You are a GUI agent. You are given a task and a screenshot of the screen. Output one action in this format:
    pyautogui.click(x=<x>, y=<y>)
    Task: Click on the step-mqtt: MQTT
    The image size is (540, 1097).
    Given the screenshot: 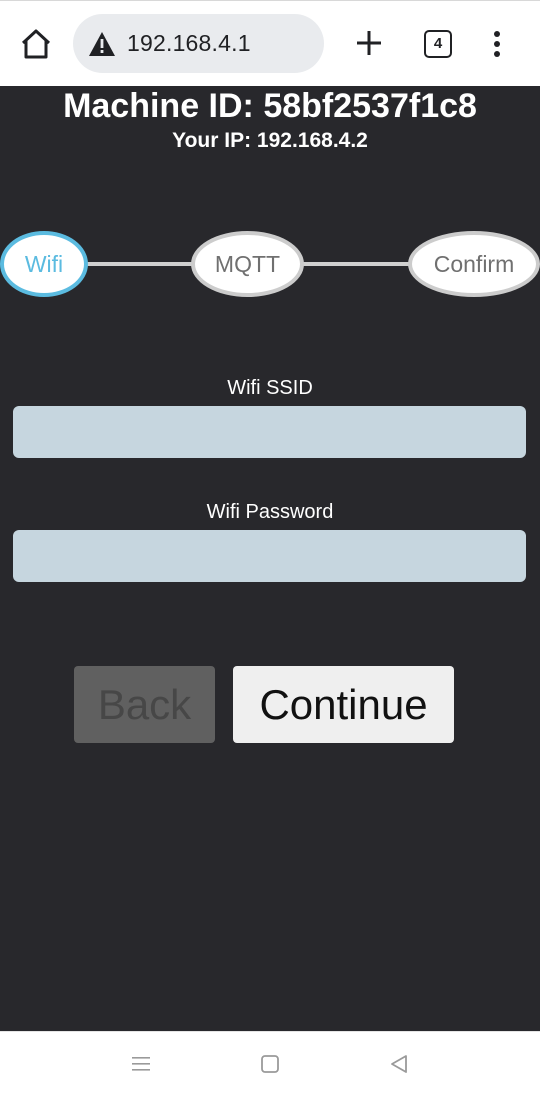 What is the action you would take?
    pyautogui.click(x=247, y=264)
    